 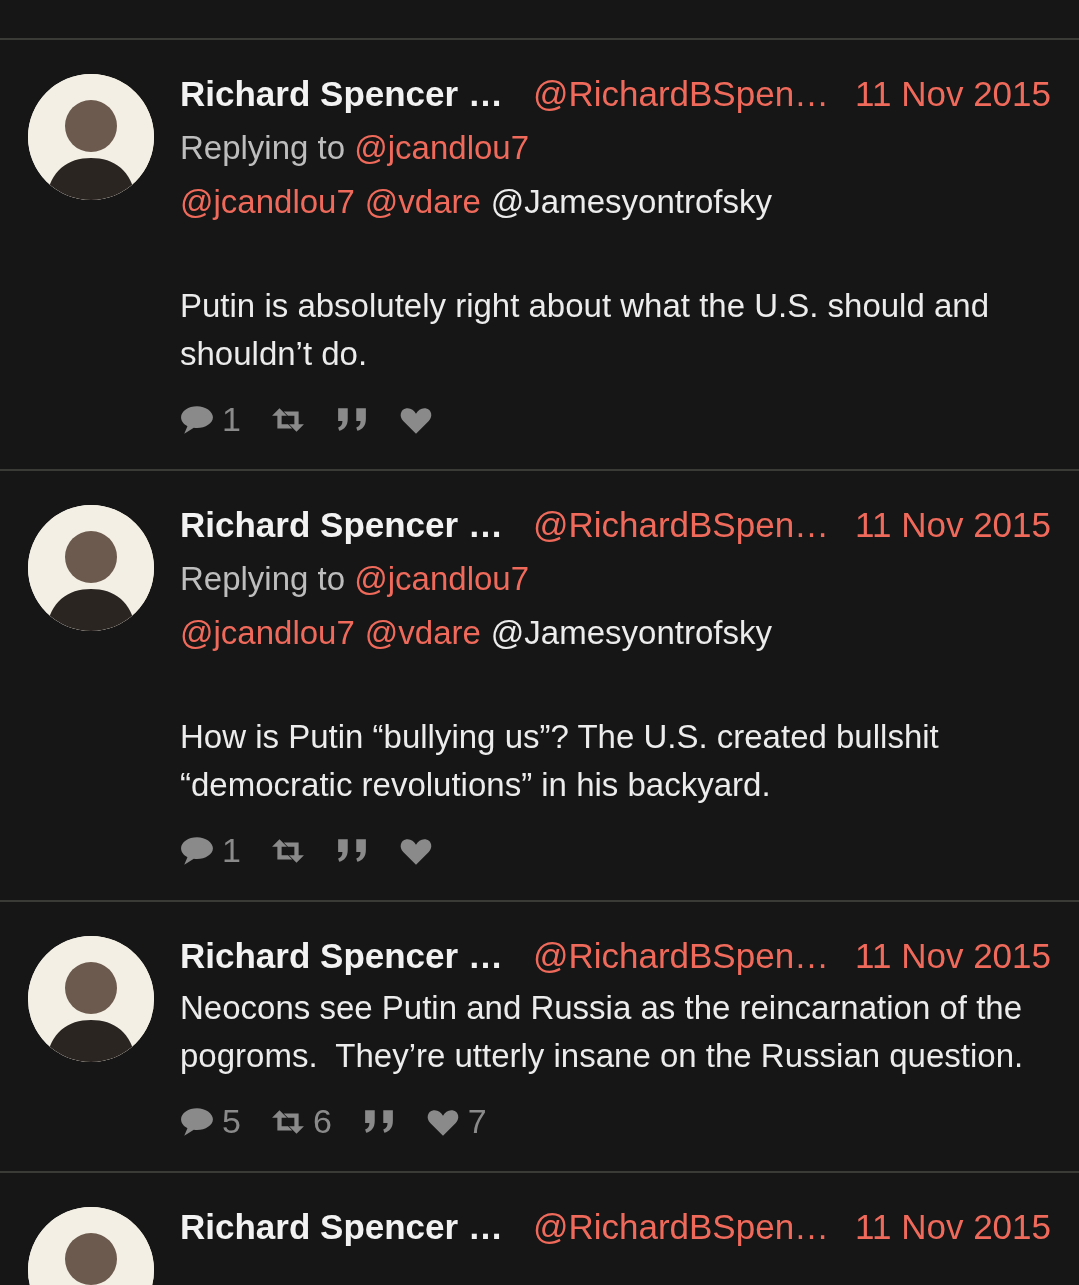 What do you see at coordinates (602, 1032) in the screenshot?
I see `tweet-text: Neocons see Putin and Russia as the reincarnation of the pogroms. They’re utterly insane on the Russian question.` at bounding box center [602, 1032].